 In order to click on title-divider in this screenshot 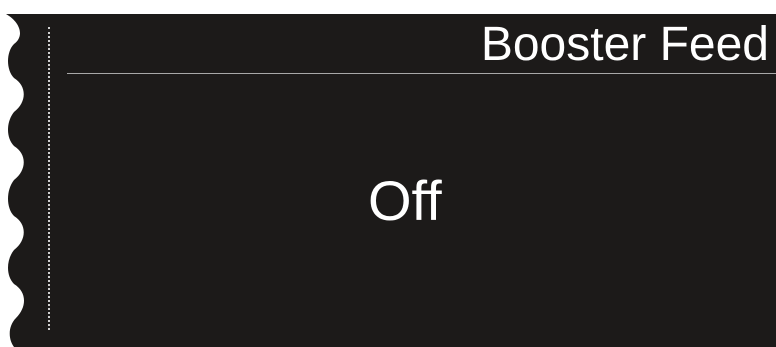, I will do `click(421, 73)`.